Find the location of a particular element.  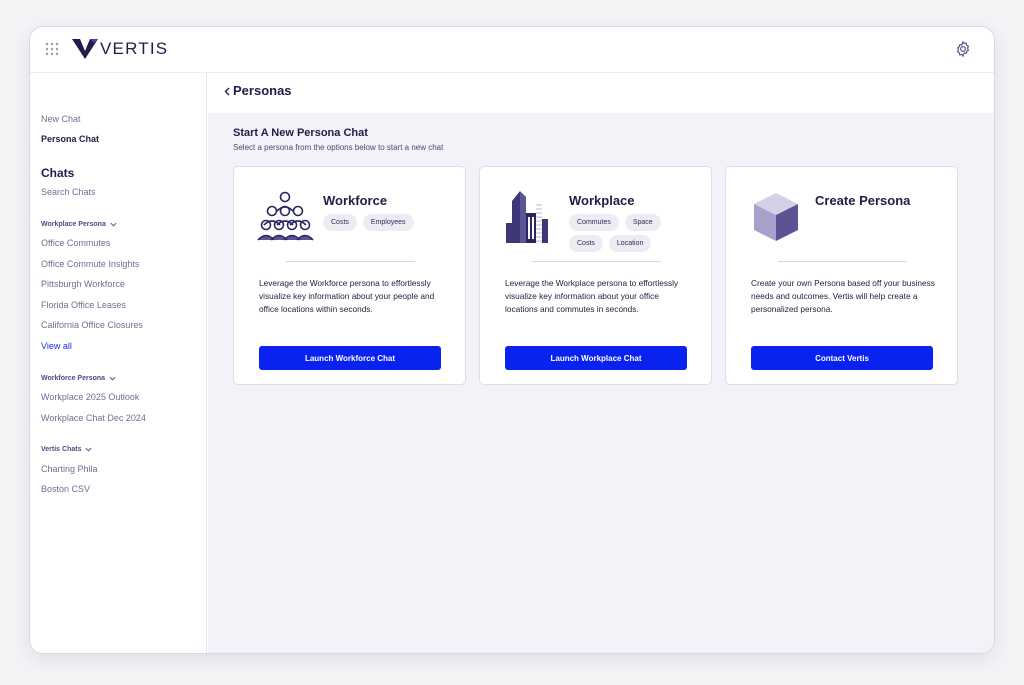

group-workplace-persona: Workplace Persona is located at coordinates (79, 224).